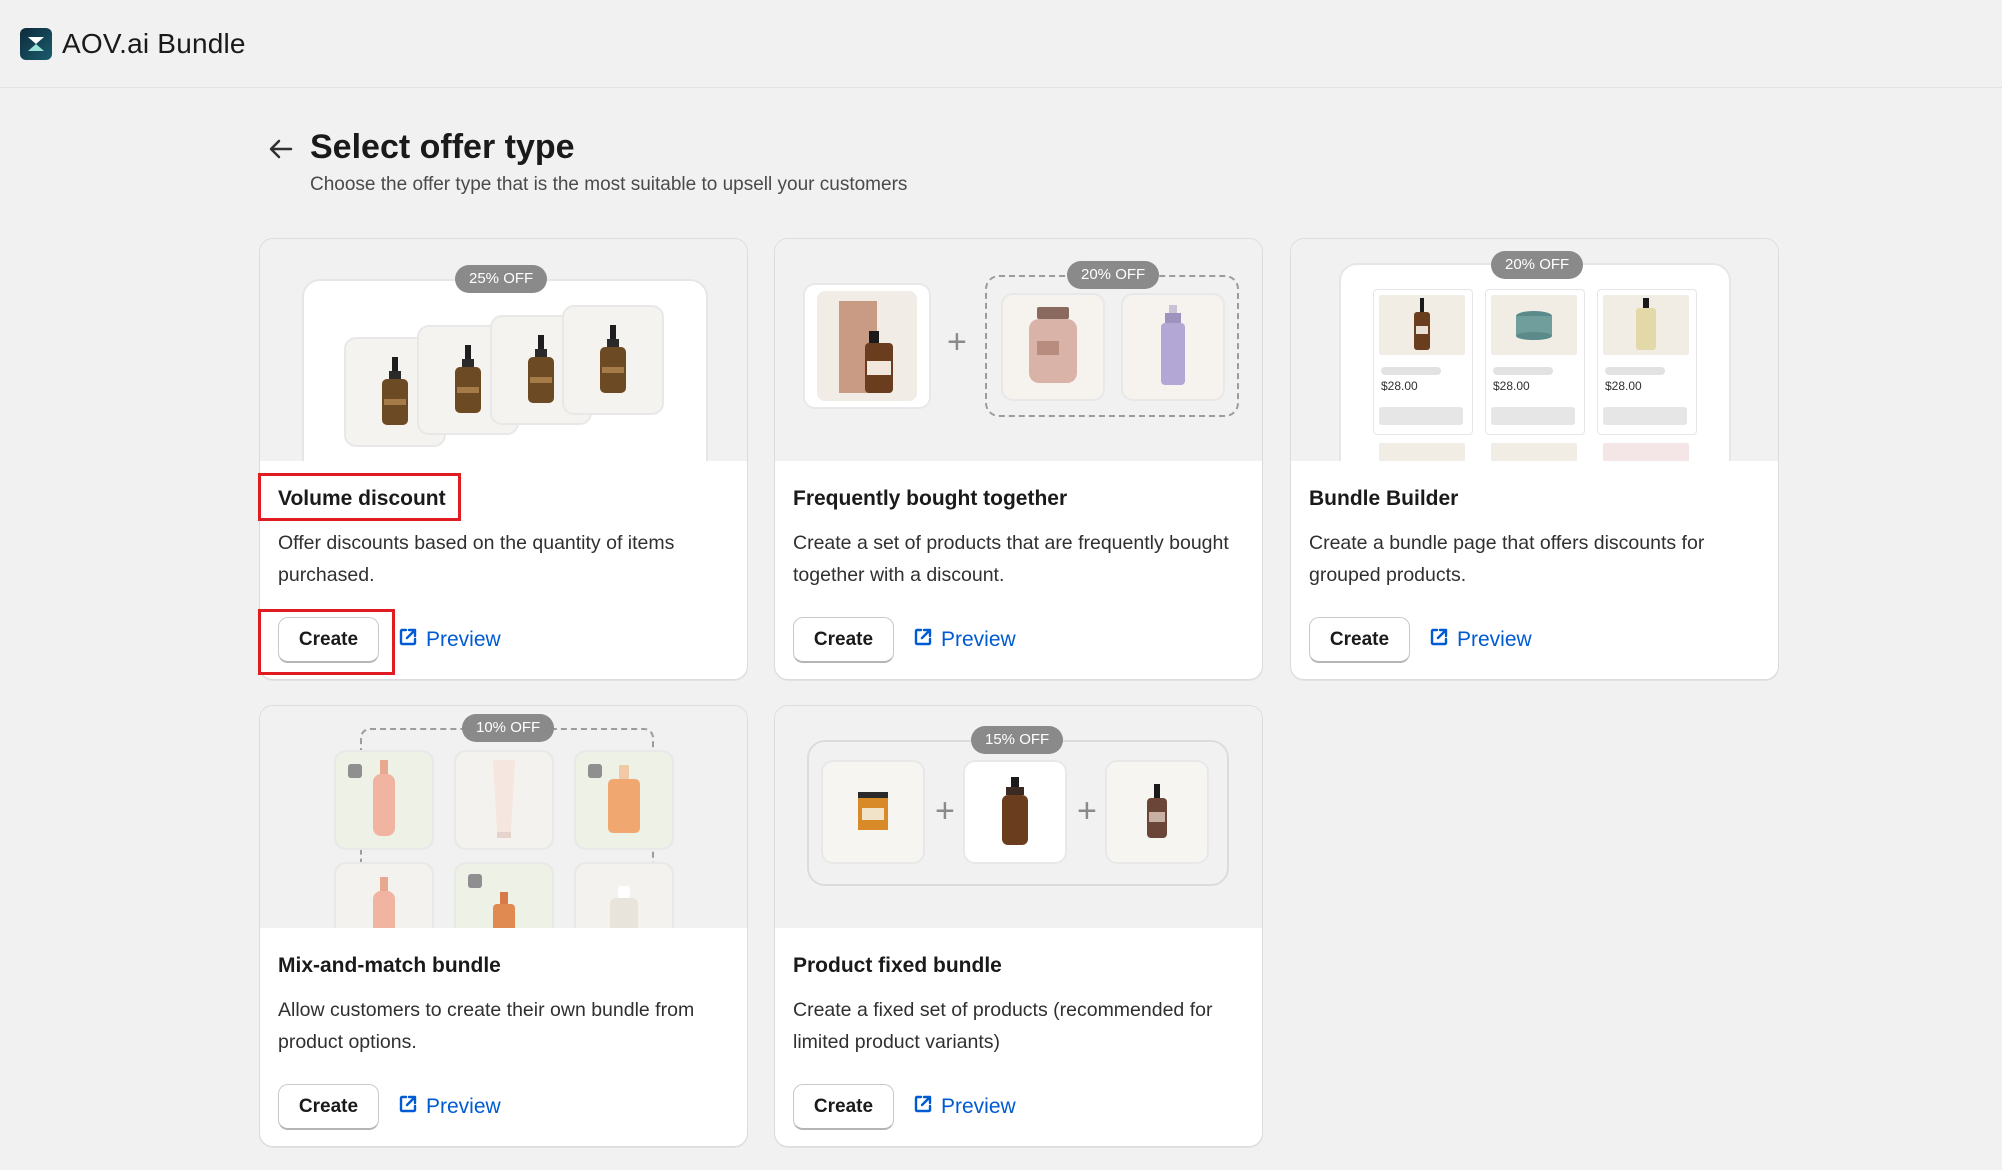  What do you see at coordinates (389, 965) in the screenshot?
I see `card-title: Mix-and-match bundle` at bounding box center [389, 965].